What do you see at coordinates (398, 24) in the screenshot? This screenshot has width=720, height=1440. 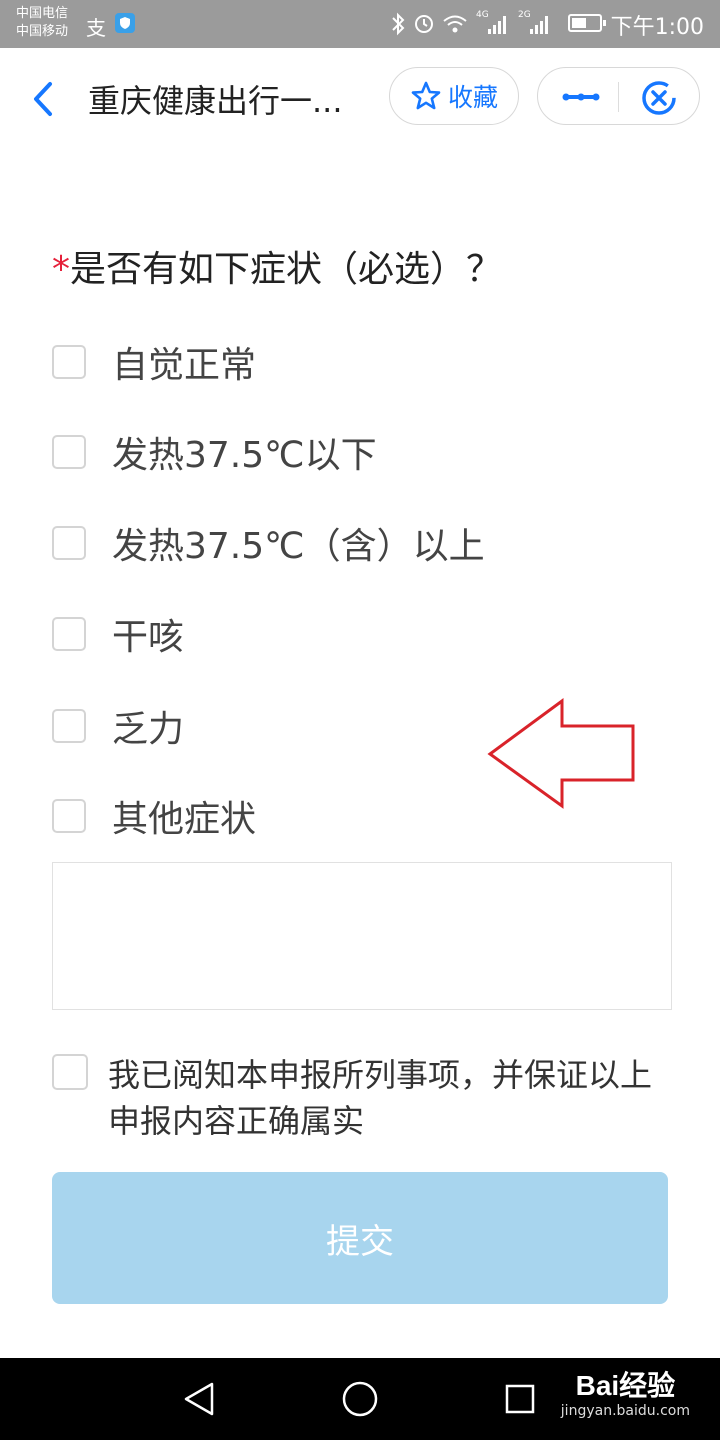 I see `bluetooth-icon` at bounding box center [398, 24].